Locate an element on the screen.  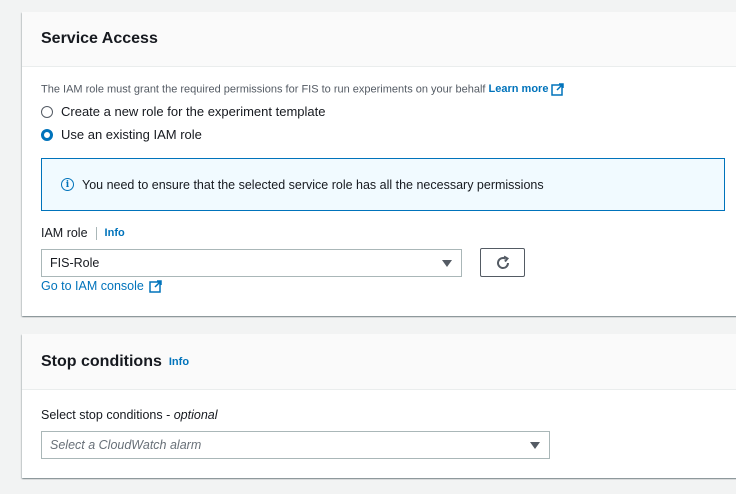
radio-button-checked is located at coordinates (47, 134).